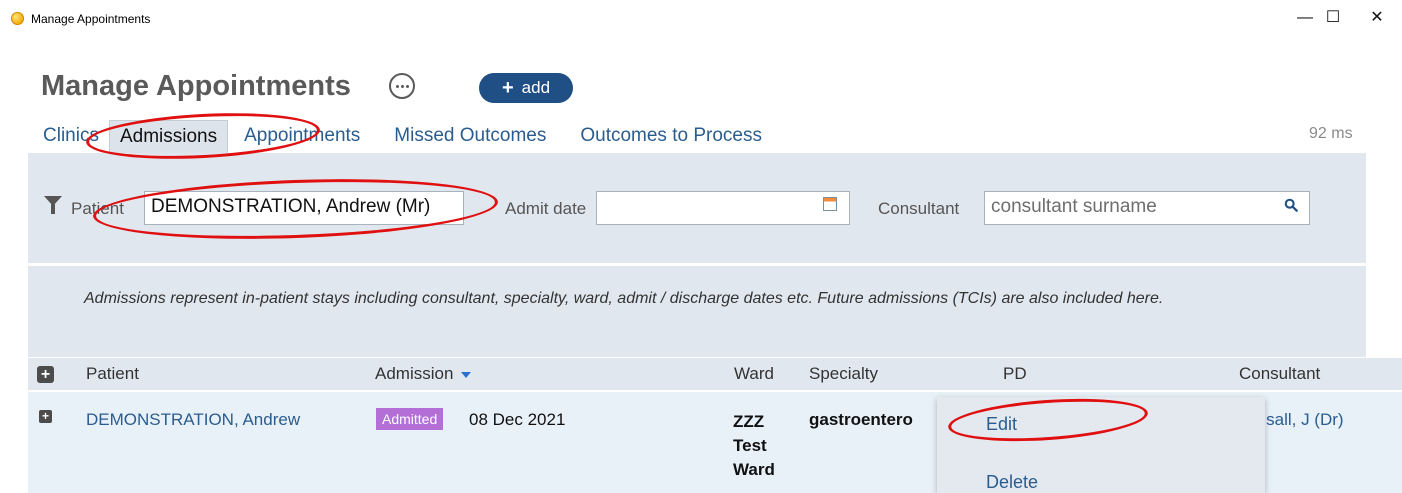 The width and height of the screenshot is (1402, 493). Describe the element at coordinates (749, 421) in the screenshot. I see `ward-line: ZZZ` at that location.